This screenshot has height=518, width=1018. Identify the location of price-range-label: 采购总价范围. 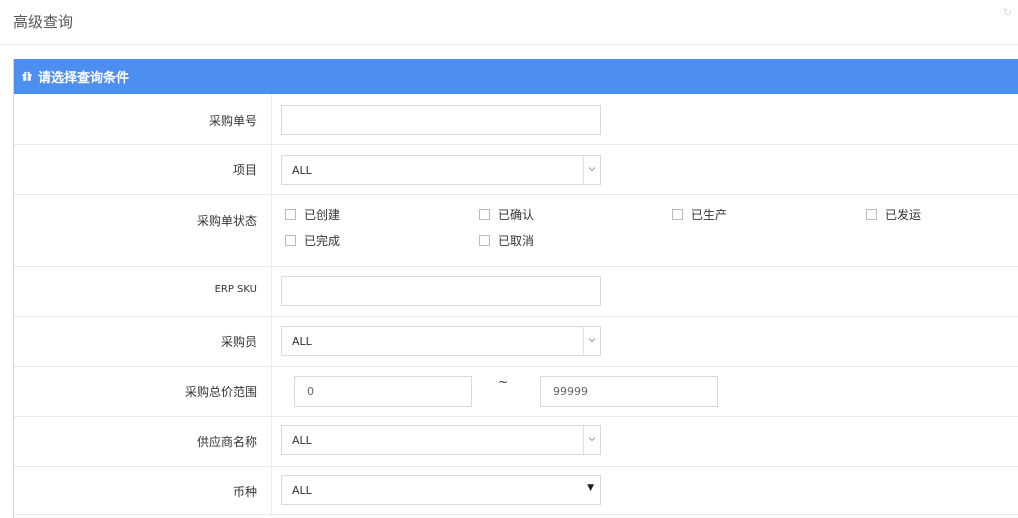
(220, 392).